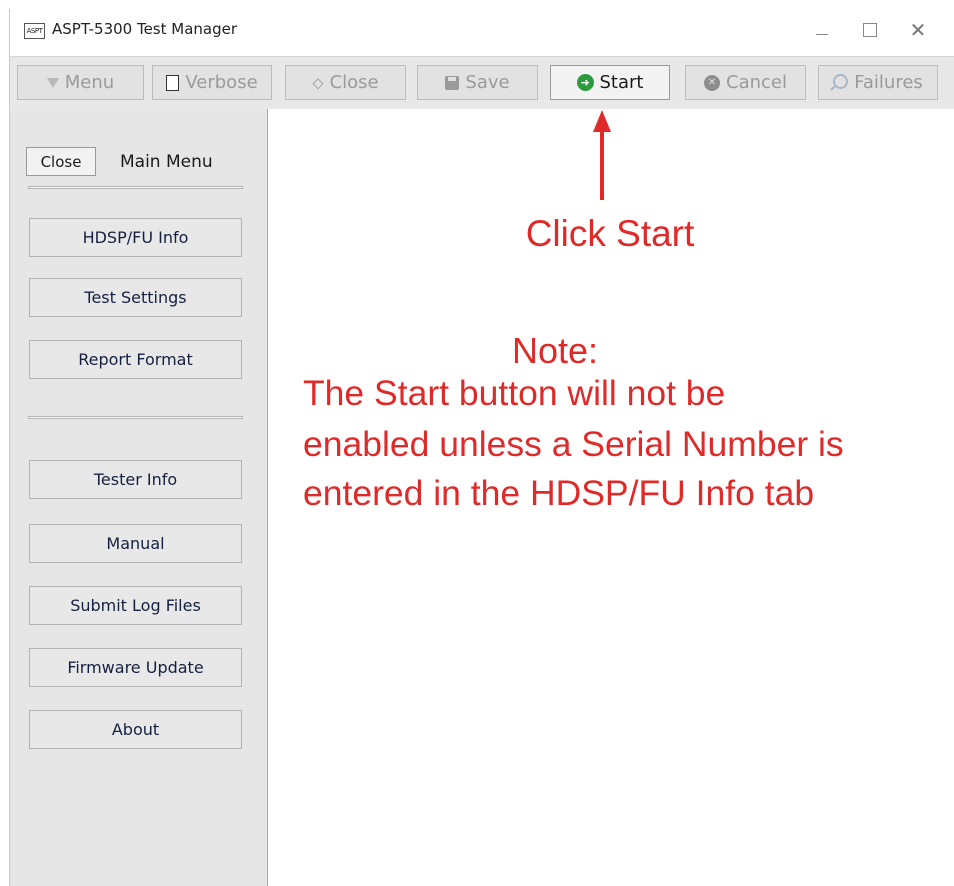 This screenshot has width=954, height=886. I want to click on annotation-note-line: entered in the HDSP/FU Info tab, so click(559, 493).